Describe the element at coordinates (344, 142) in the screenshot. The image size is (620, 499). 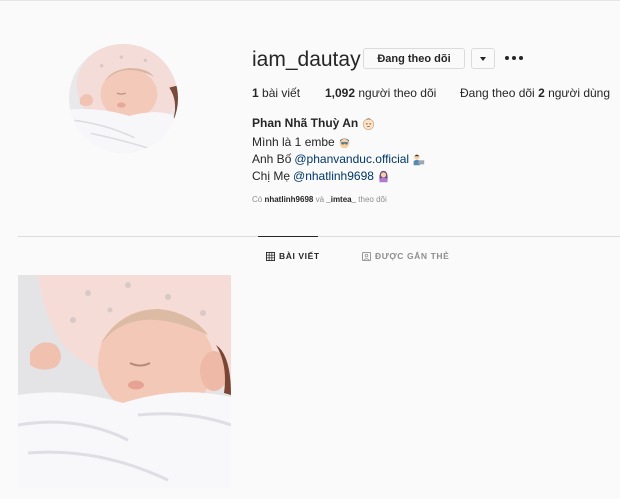
I see `man-emoji-icon` at that location.